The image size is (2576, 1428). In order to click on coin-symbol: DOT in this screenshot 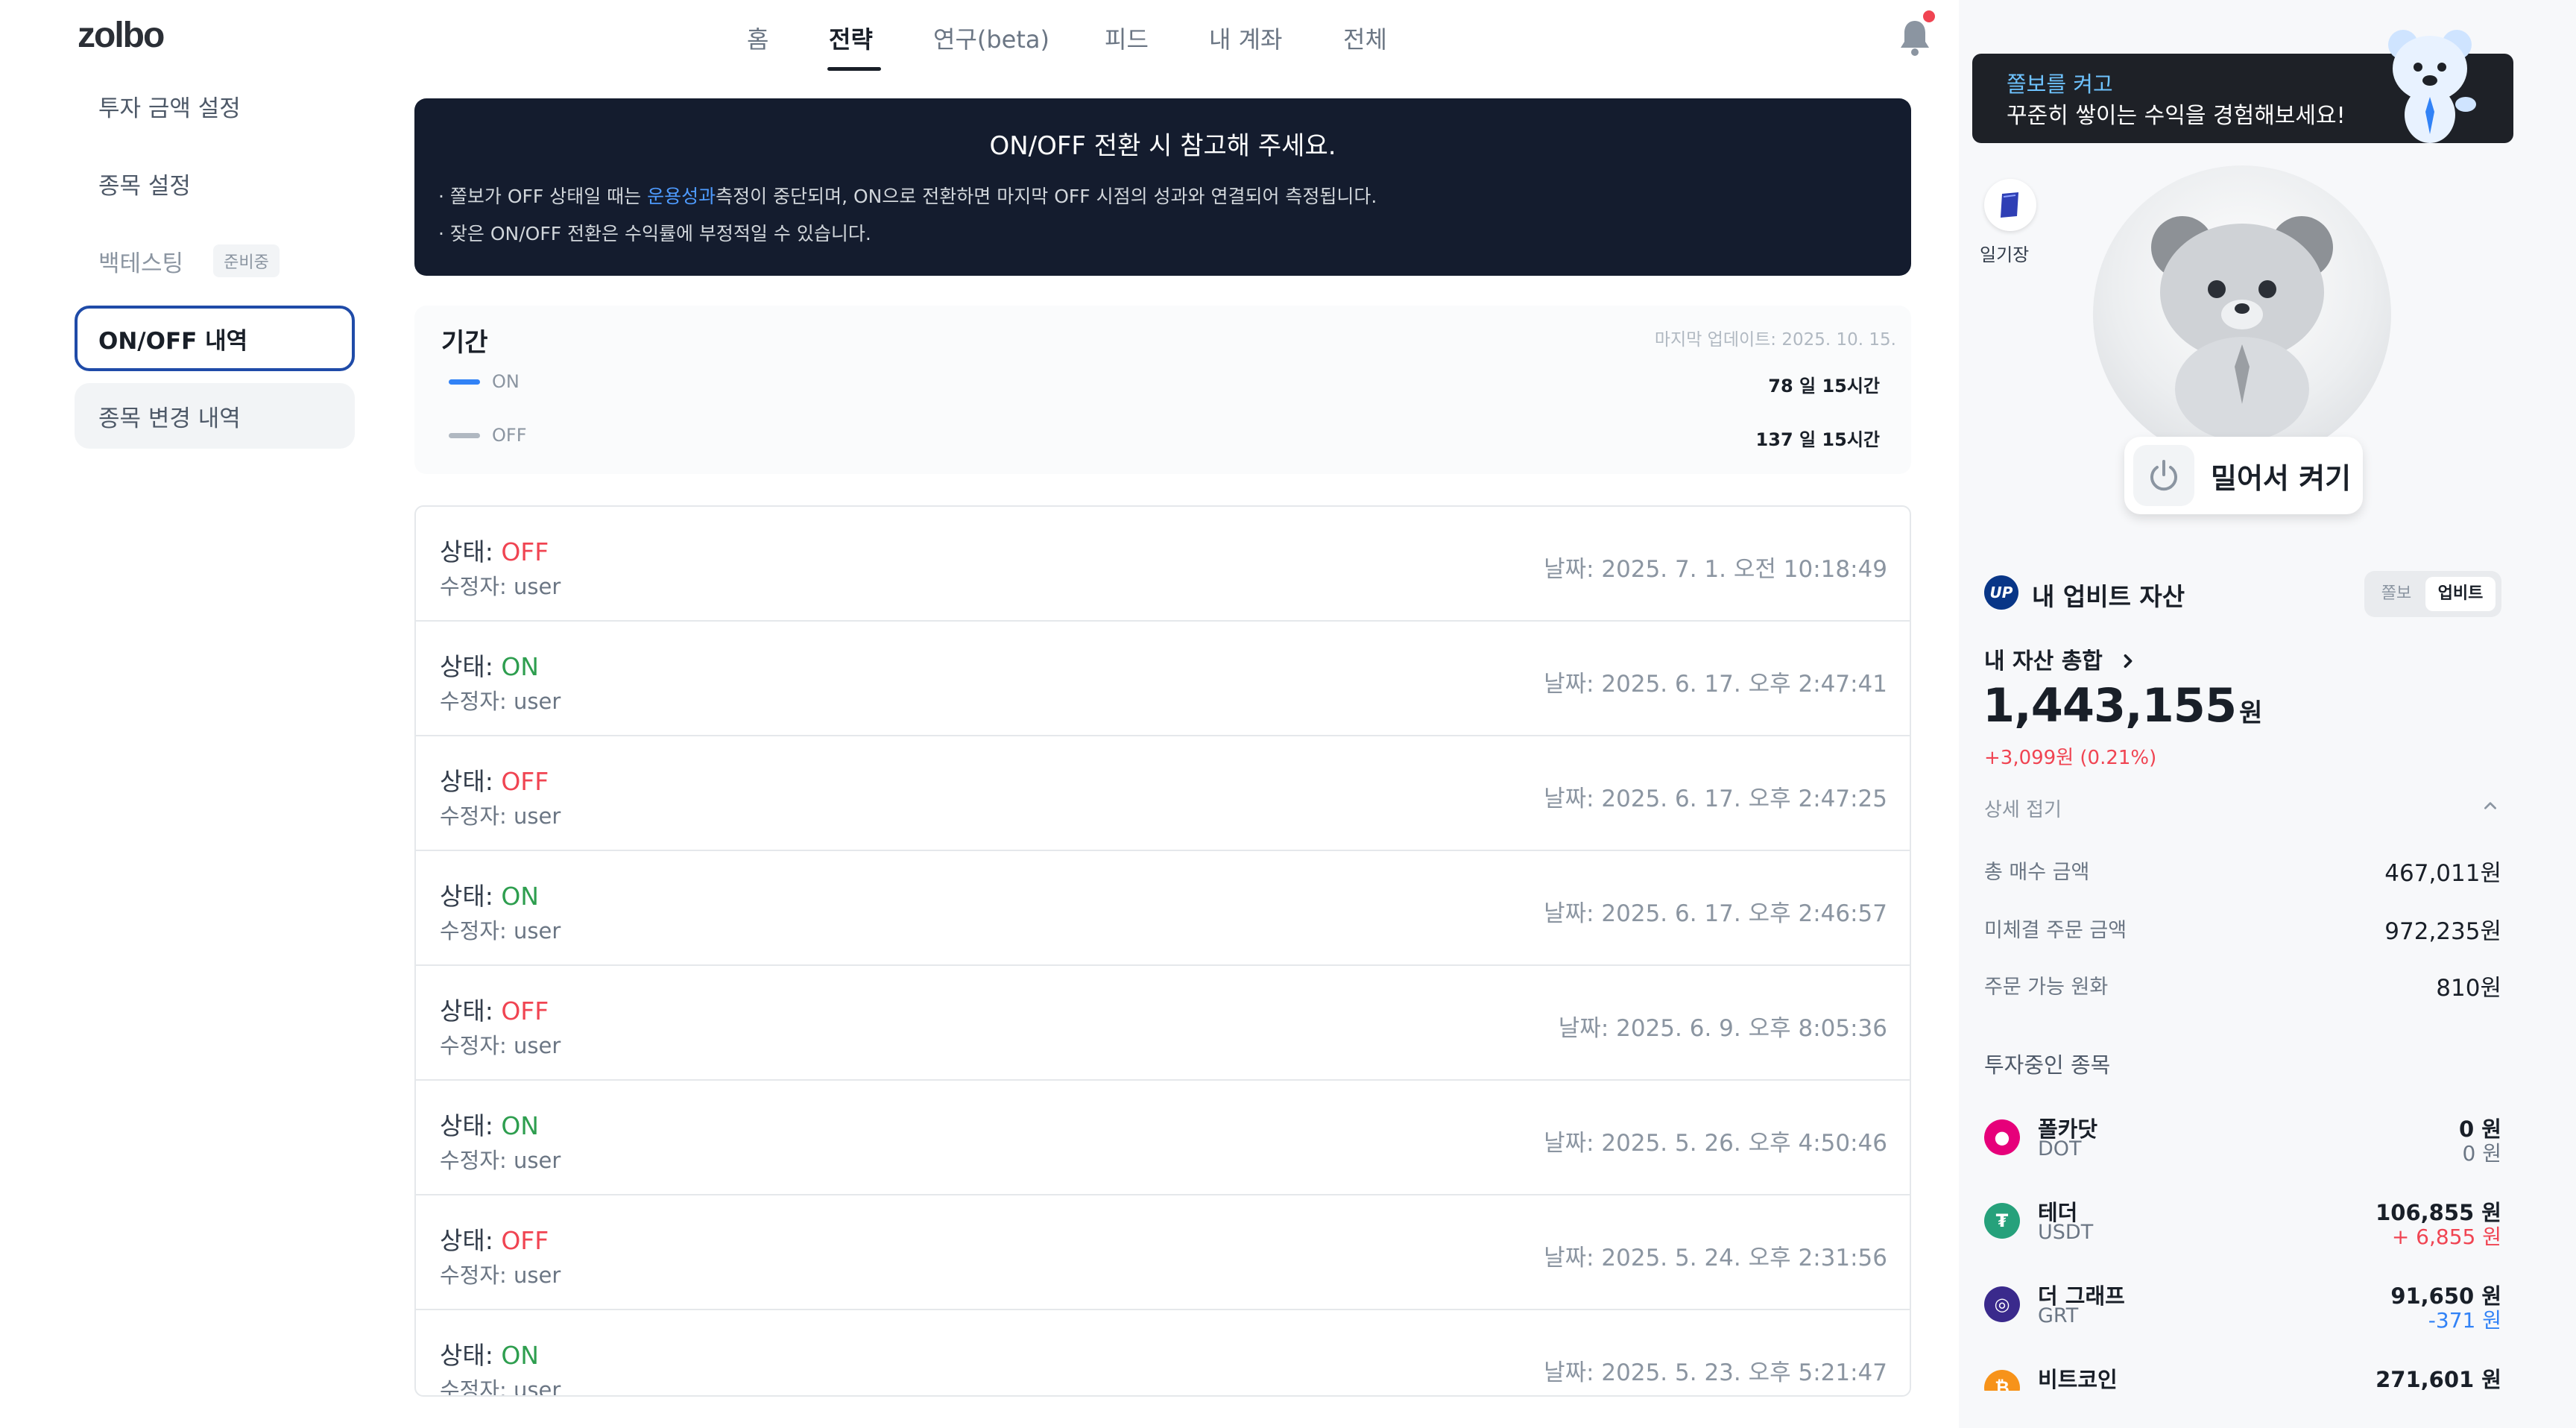, I will do `click(2060, 1148)`.